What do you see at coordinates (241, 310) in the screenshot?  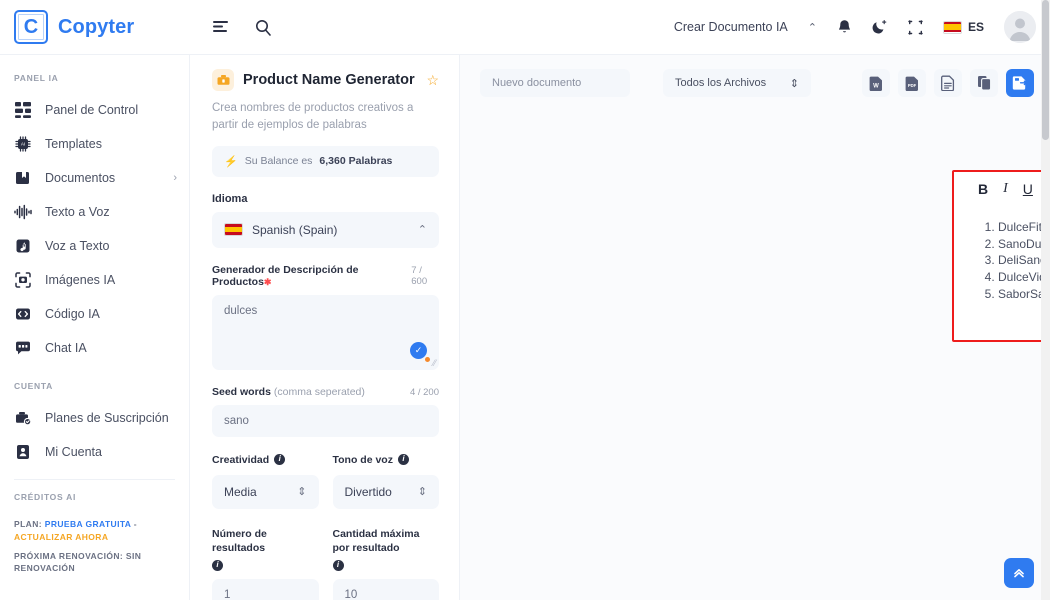 I see `prompt-textarea-value: dulces` at bounding box center [241, 310].